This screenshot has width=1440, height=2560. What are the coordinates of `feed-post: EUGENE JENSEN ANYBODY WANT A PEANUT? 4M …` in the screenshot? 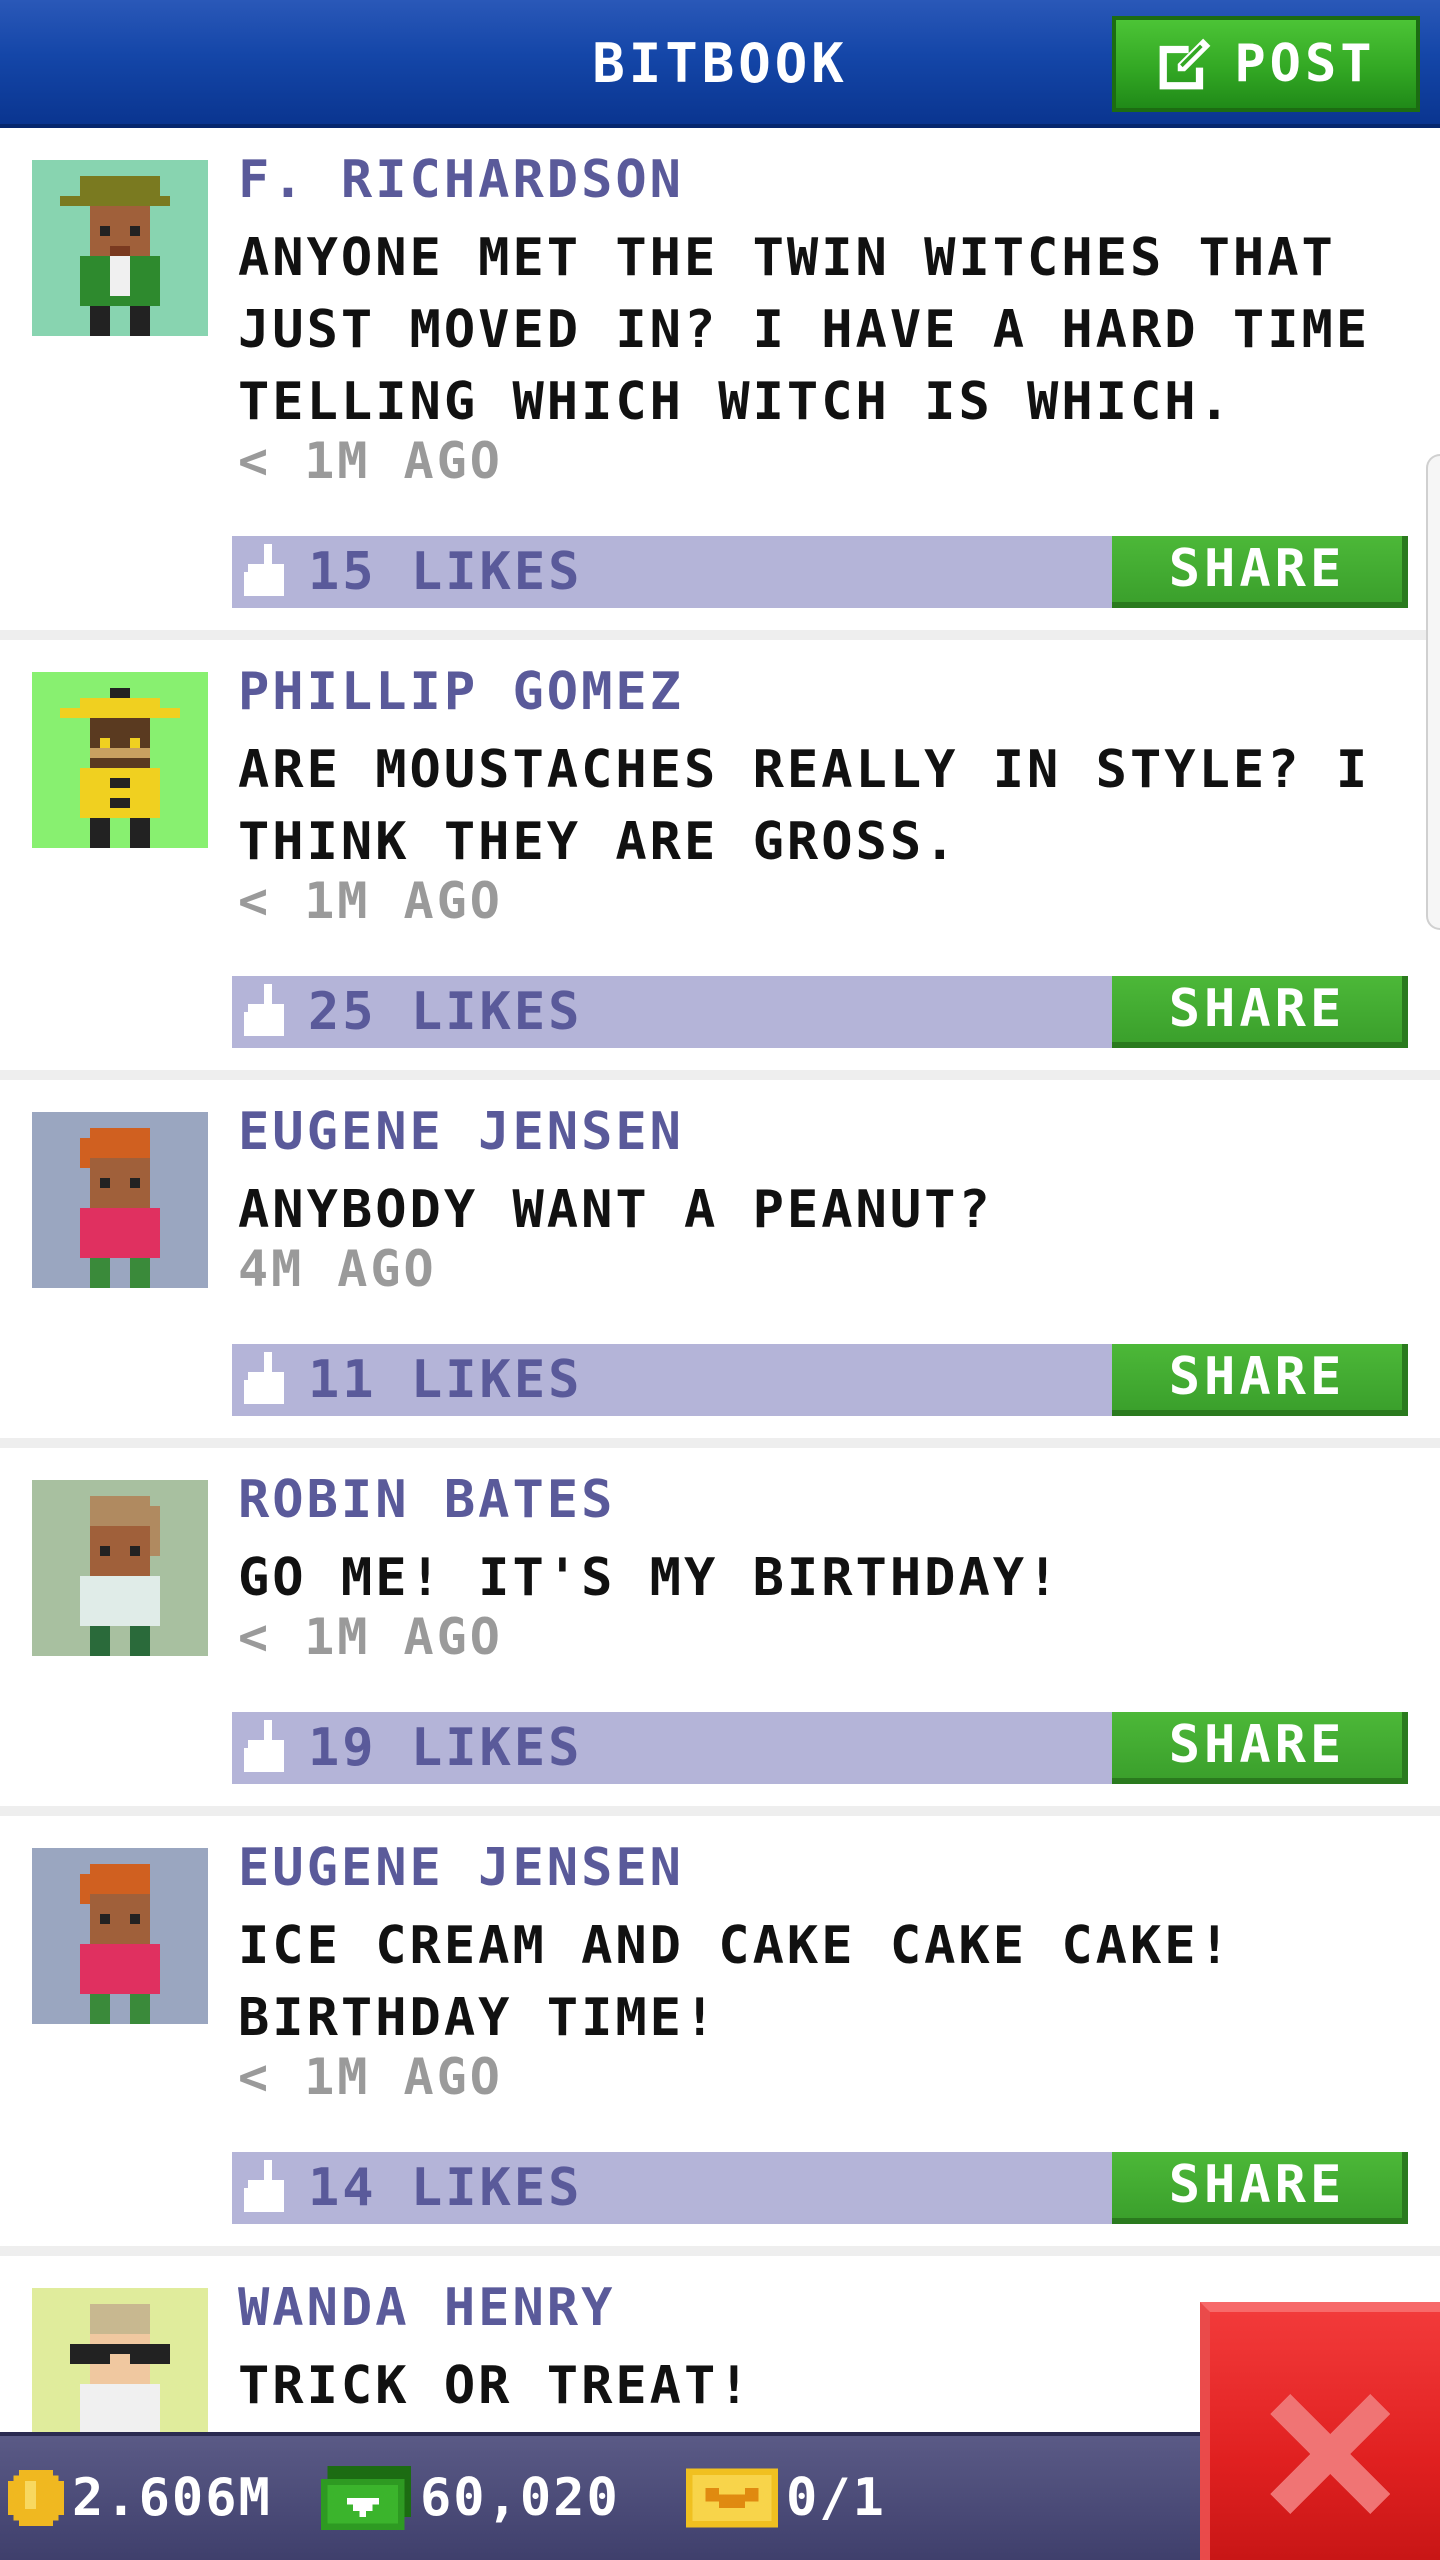 It's located at (720, 1264).